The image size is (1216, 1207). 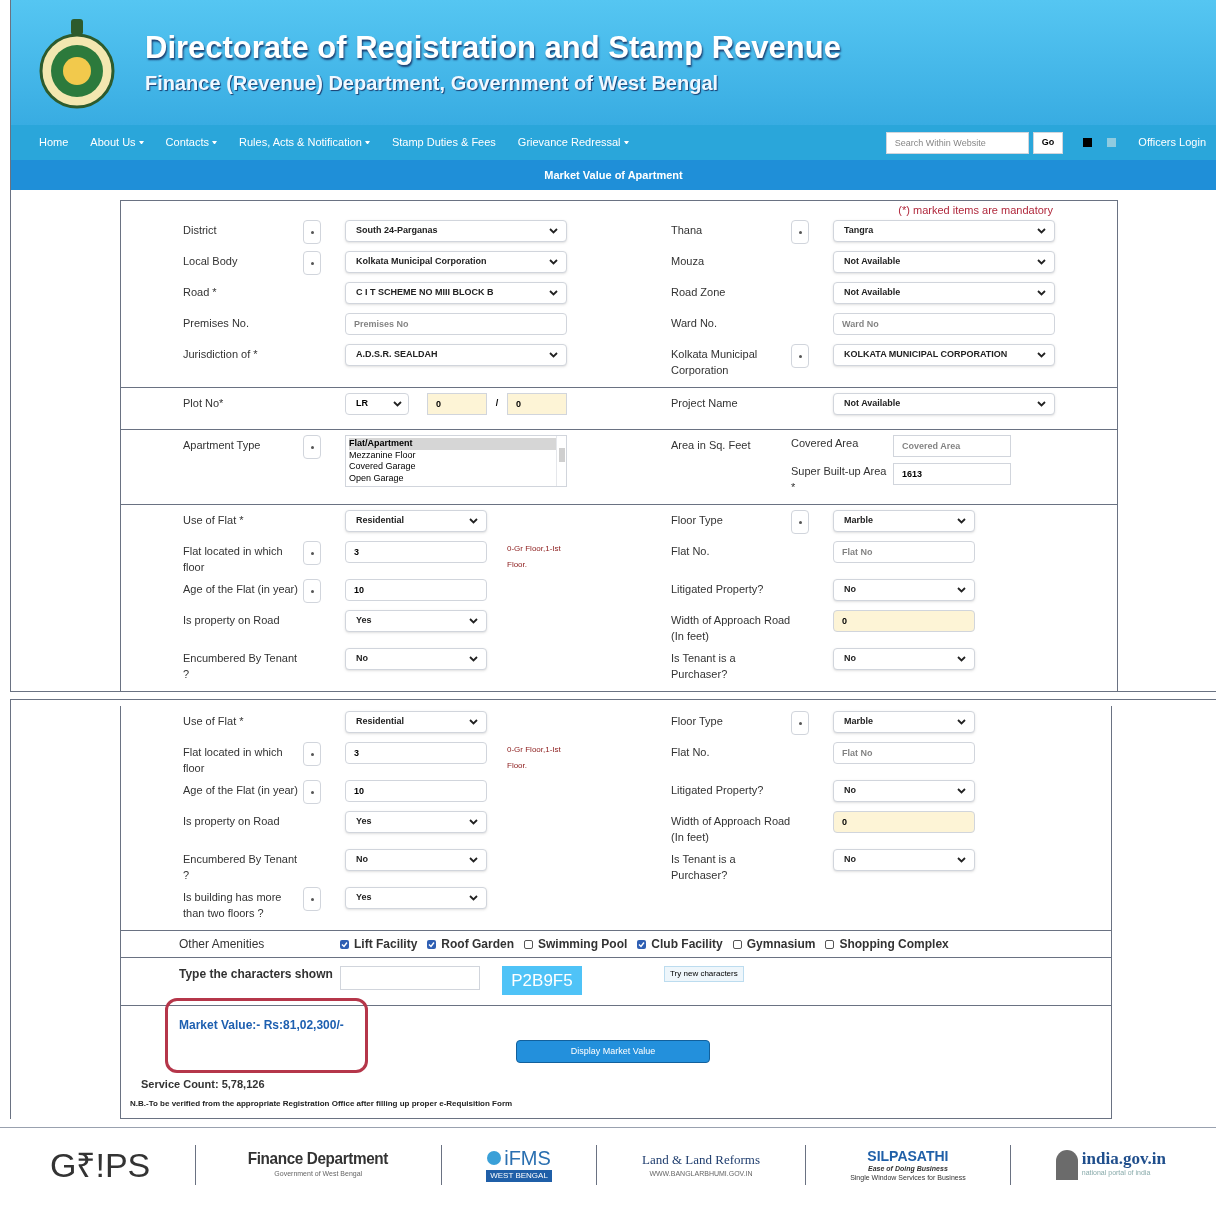 What do you see at coordinates (456, 293) in the screenshot?
I see `dropdown: C I T SCHEME NO MIII BLOCK B` at bounding box center [456, 293].